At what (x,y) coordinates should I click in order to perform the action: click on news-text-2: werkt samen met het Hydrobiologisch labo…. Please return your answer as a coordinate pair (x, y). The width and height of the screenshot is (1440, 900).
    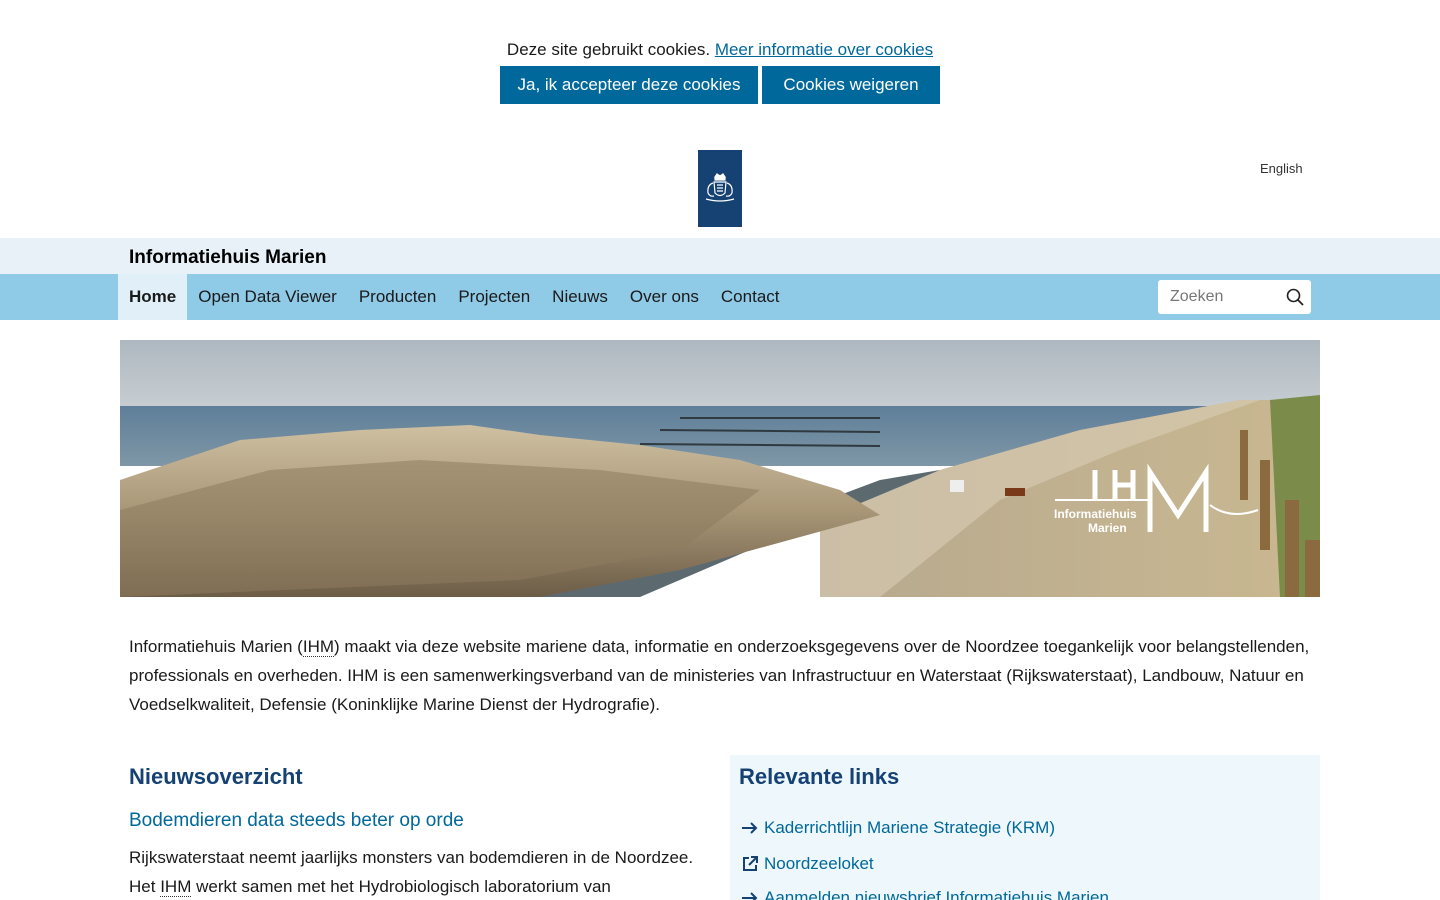
    Looking at the image, I should click on (401, 886).